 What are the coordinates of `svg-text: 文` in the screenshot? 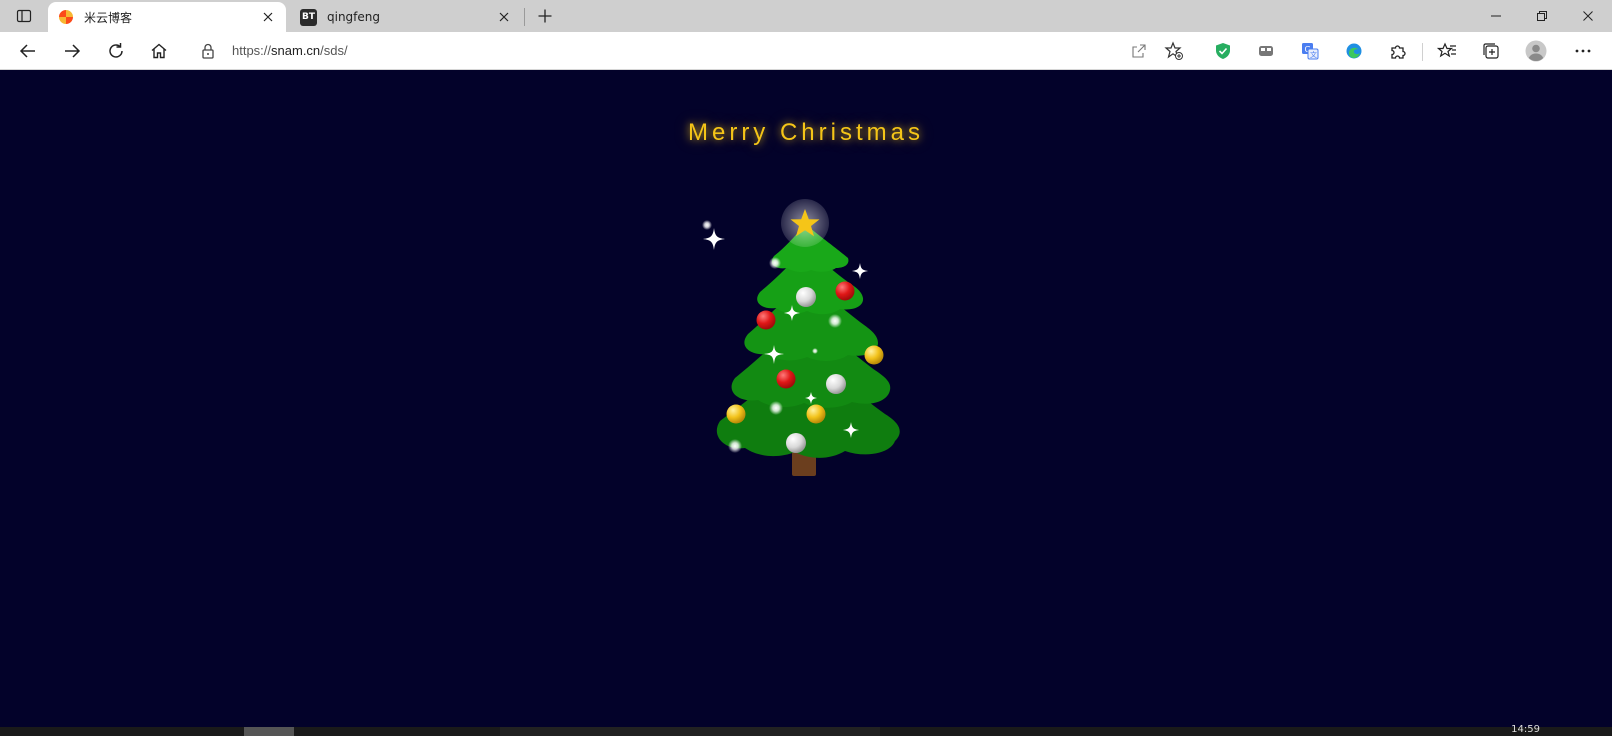 It's located at (1313, 54).